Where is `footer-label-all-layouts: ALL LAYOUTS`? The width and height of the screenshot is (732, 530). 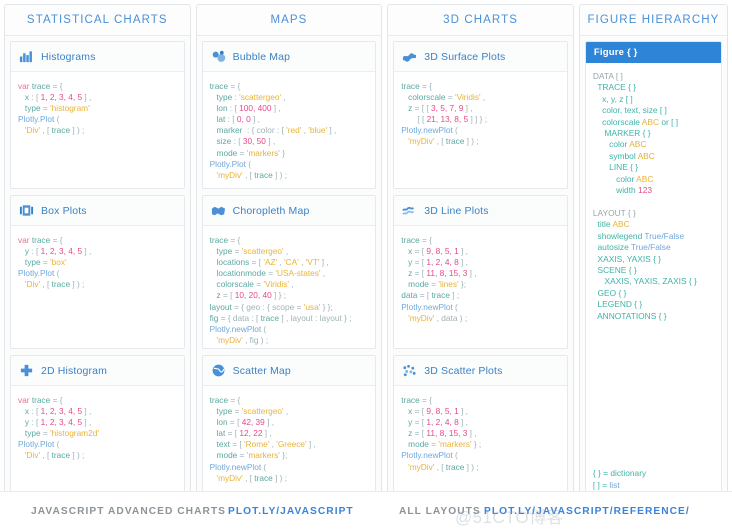 footer-label-all-layouts: ALL LAYOUTS is located at coordinates (440, 511).